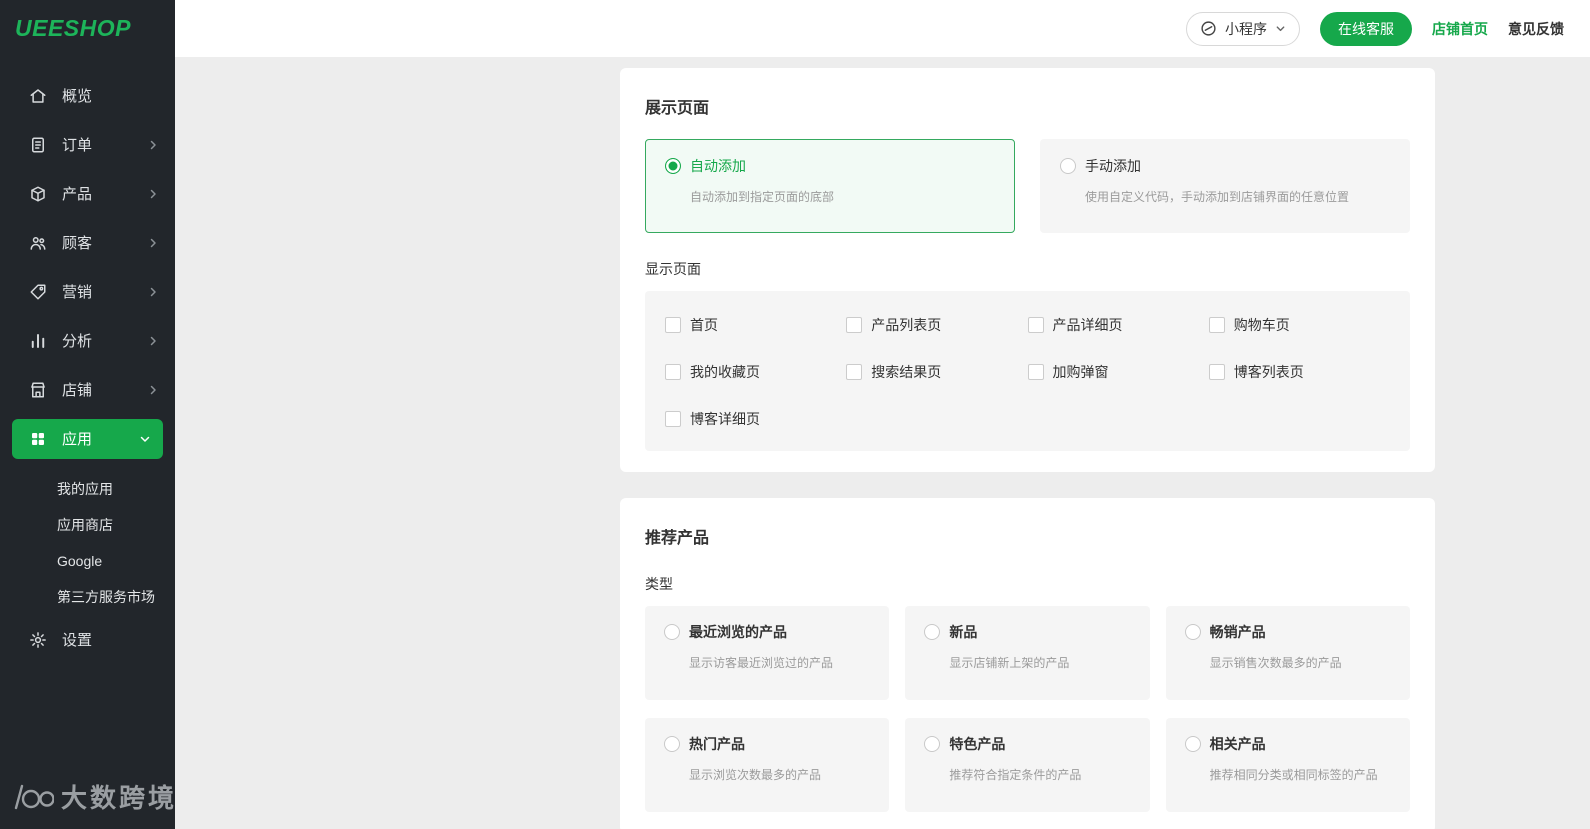  Describe the element at coordinates (977, 744) in the screenshot. I see `option-label: 特色产品` at that location.